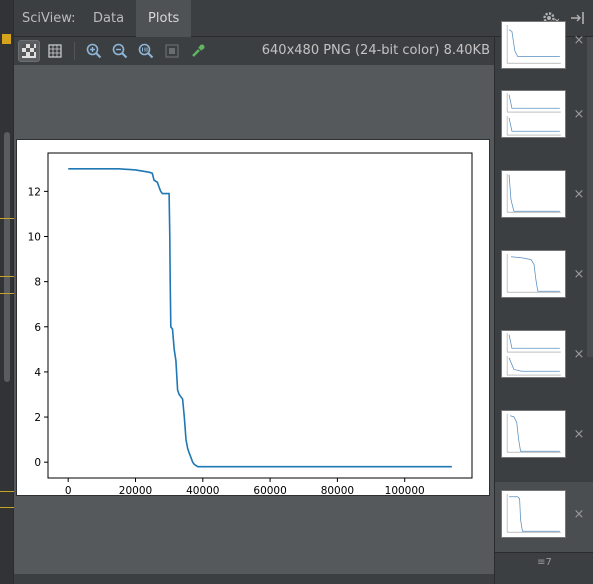 The width and height of the screenshot is (593, 584). What do you see at coordinates (37, 463) in the screenshot?
I see `y-tick-label: 0` at bounding box center [37, 463].